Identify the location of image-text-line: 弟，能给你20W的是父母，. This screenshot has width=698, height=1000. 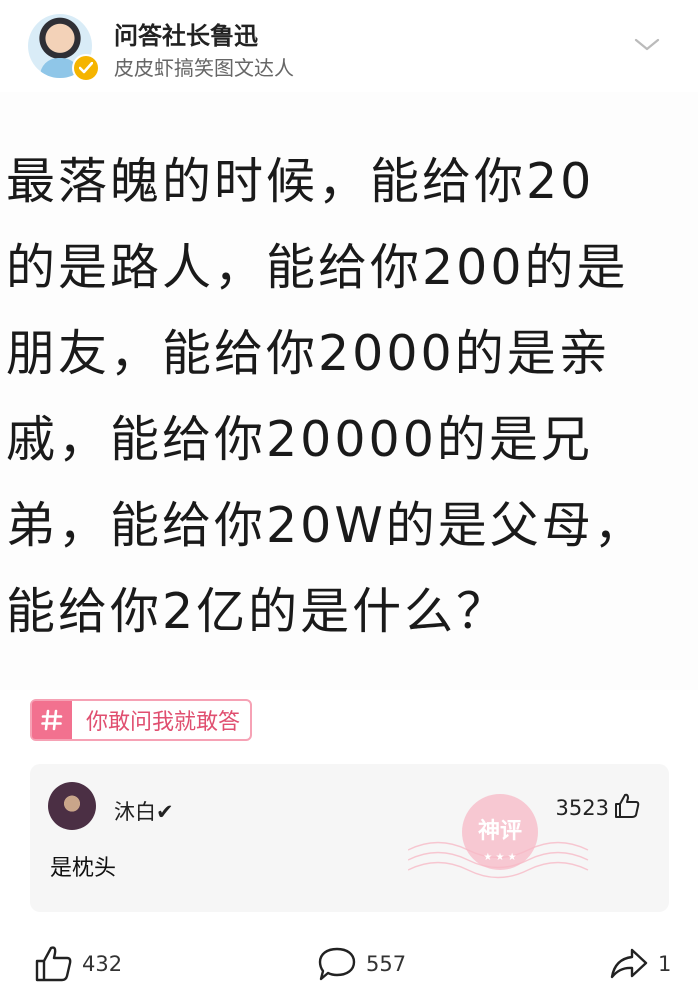
(326, 525).